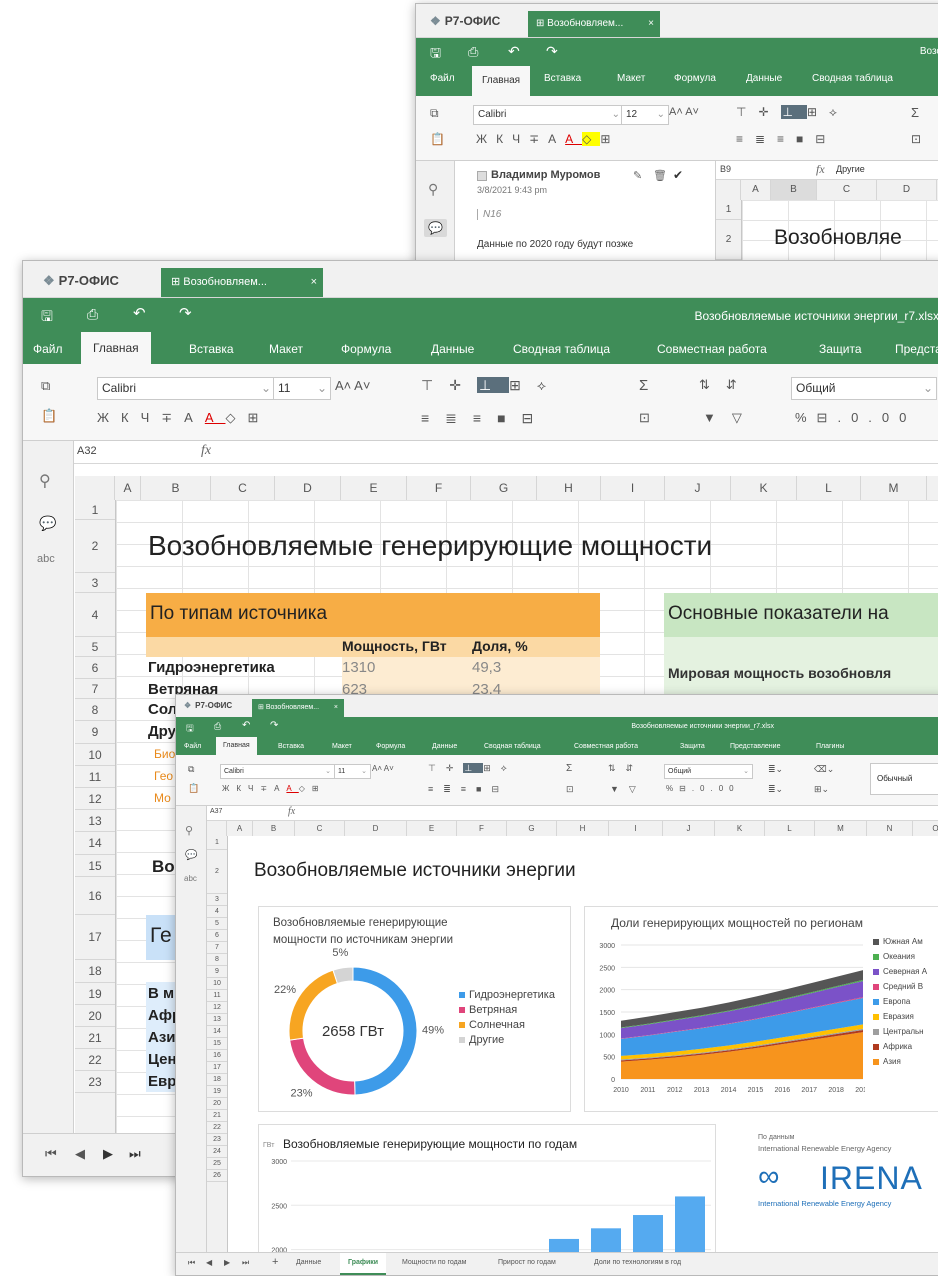 The width and height of the screenshot is (938, 1276). What do you see at coordinates (925, 828) in the screenshot?
I see `column-header: O` at bounding box center [925, 828].